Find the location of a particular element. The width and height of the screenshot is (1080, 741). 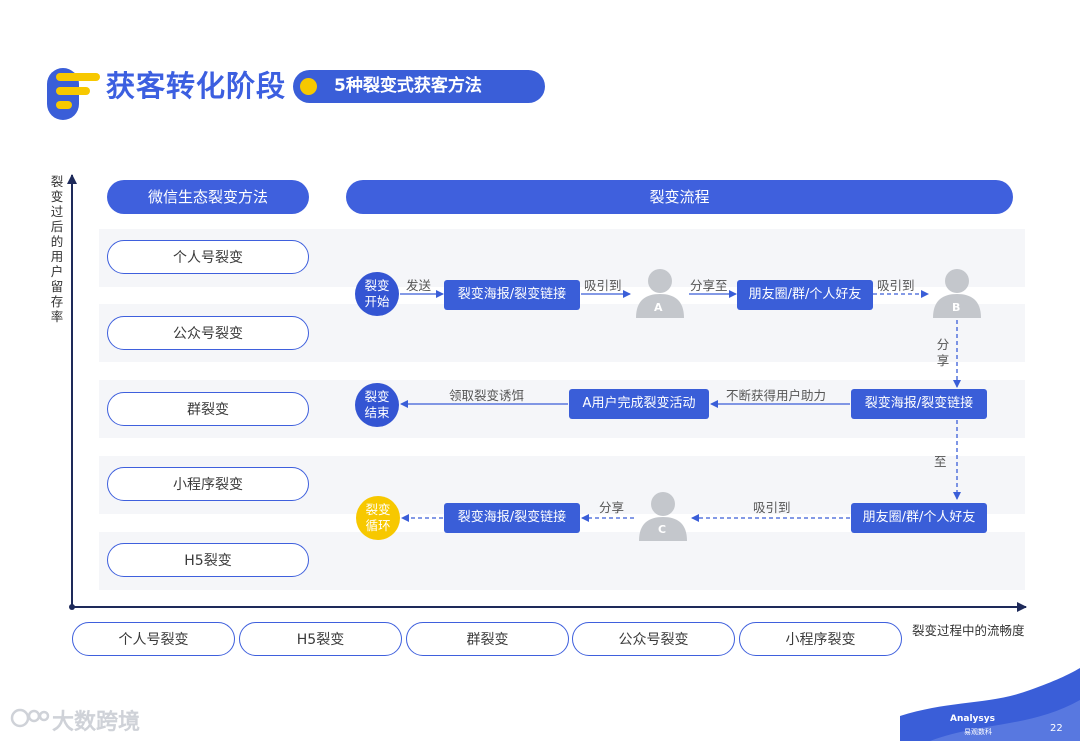

label-to-down: 至 is located at coordinates (940, 461).